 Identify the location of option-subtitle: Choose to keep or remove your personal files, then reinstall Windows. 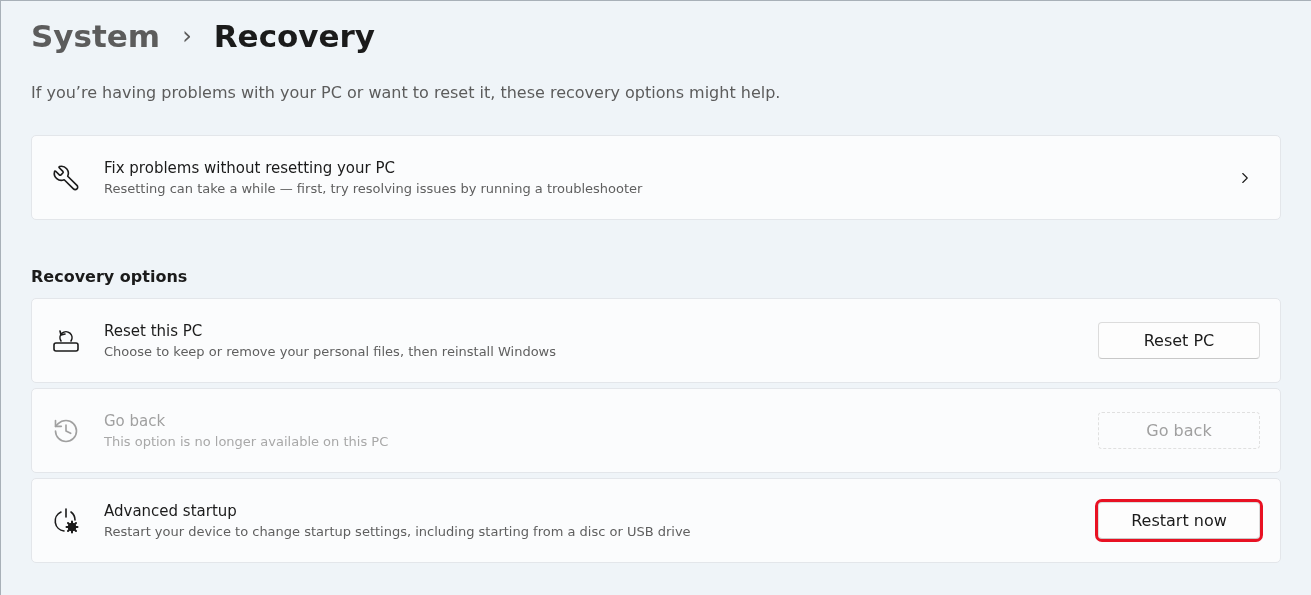
(330, 352).